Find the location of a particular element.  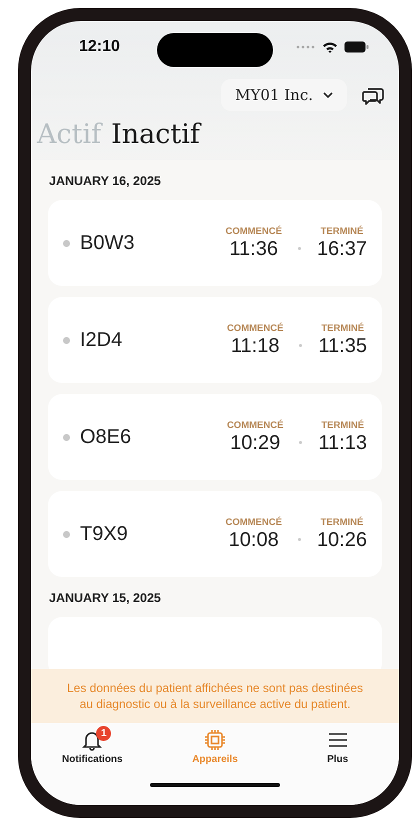

date-header: JANUARY 16, 2025 is located at coordinates (105, 181).